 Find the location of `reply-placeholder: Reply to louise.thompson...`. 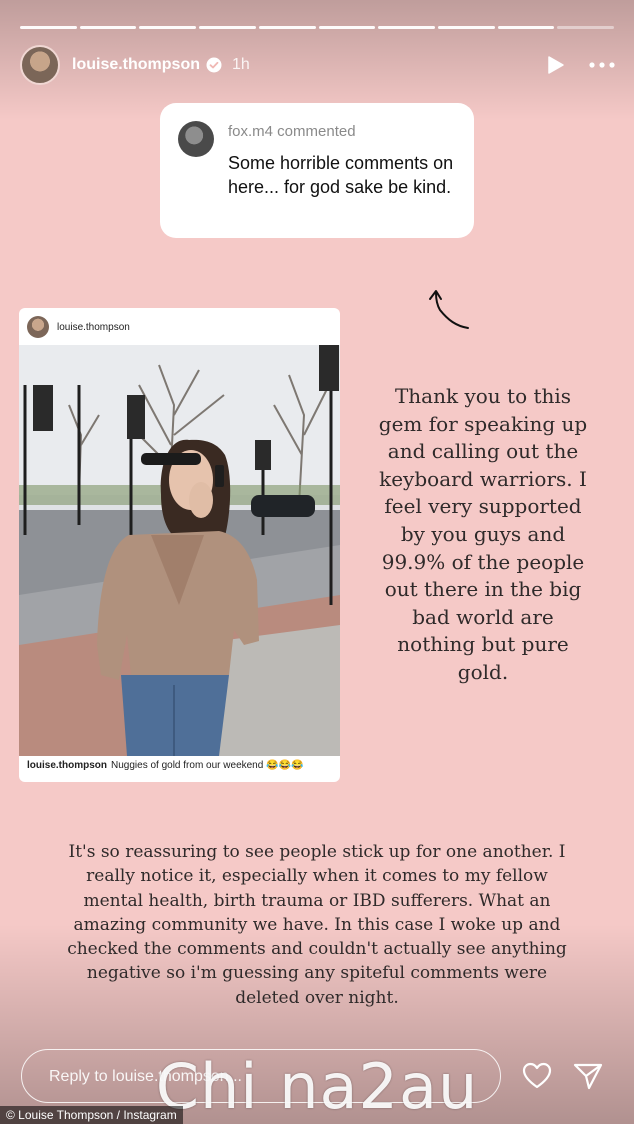

reply-placeholder: Reply to louise.thompson... is located at coordinates (145, 1076).